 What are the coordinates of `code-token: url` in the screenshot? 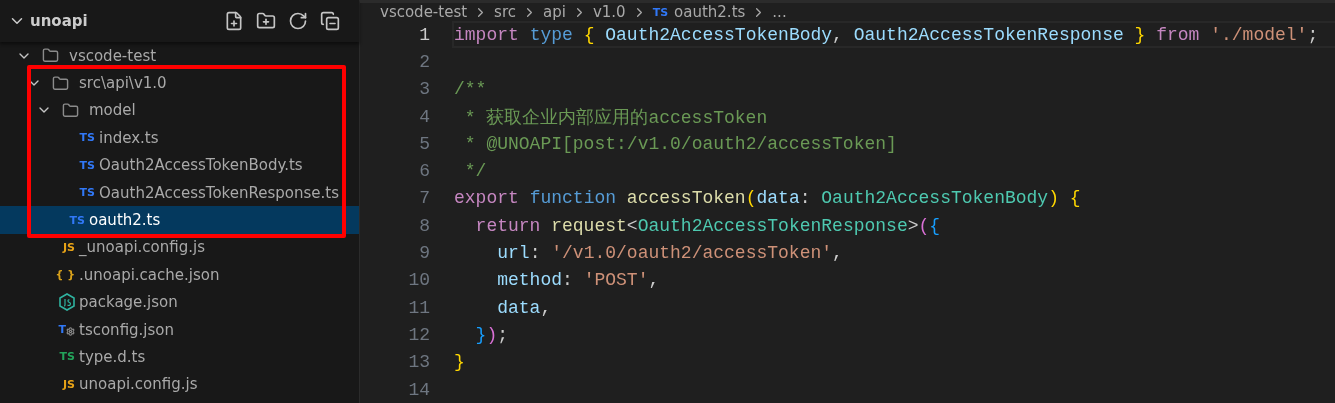 It's located at (513, 253).